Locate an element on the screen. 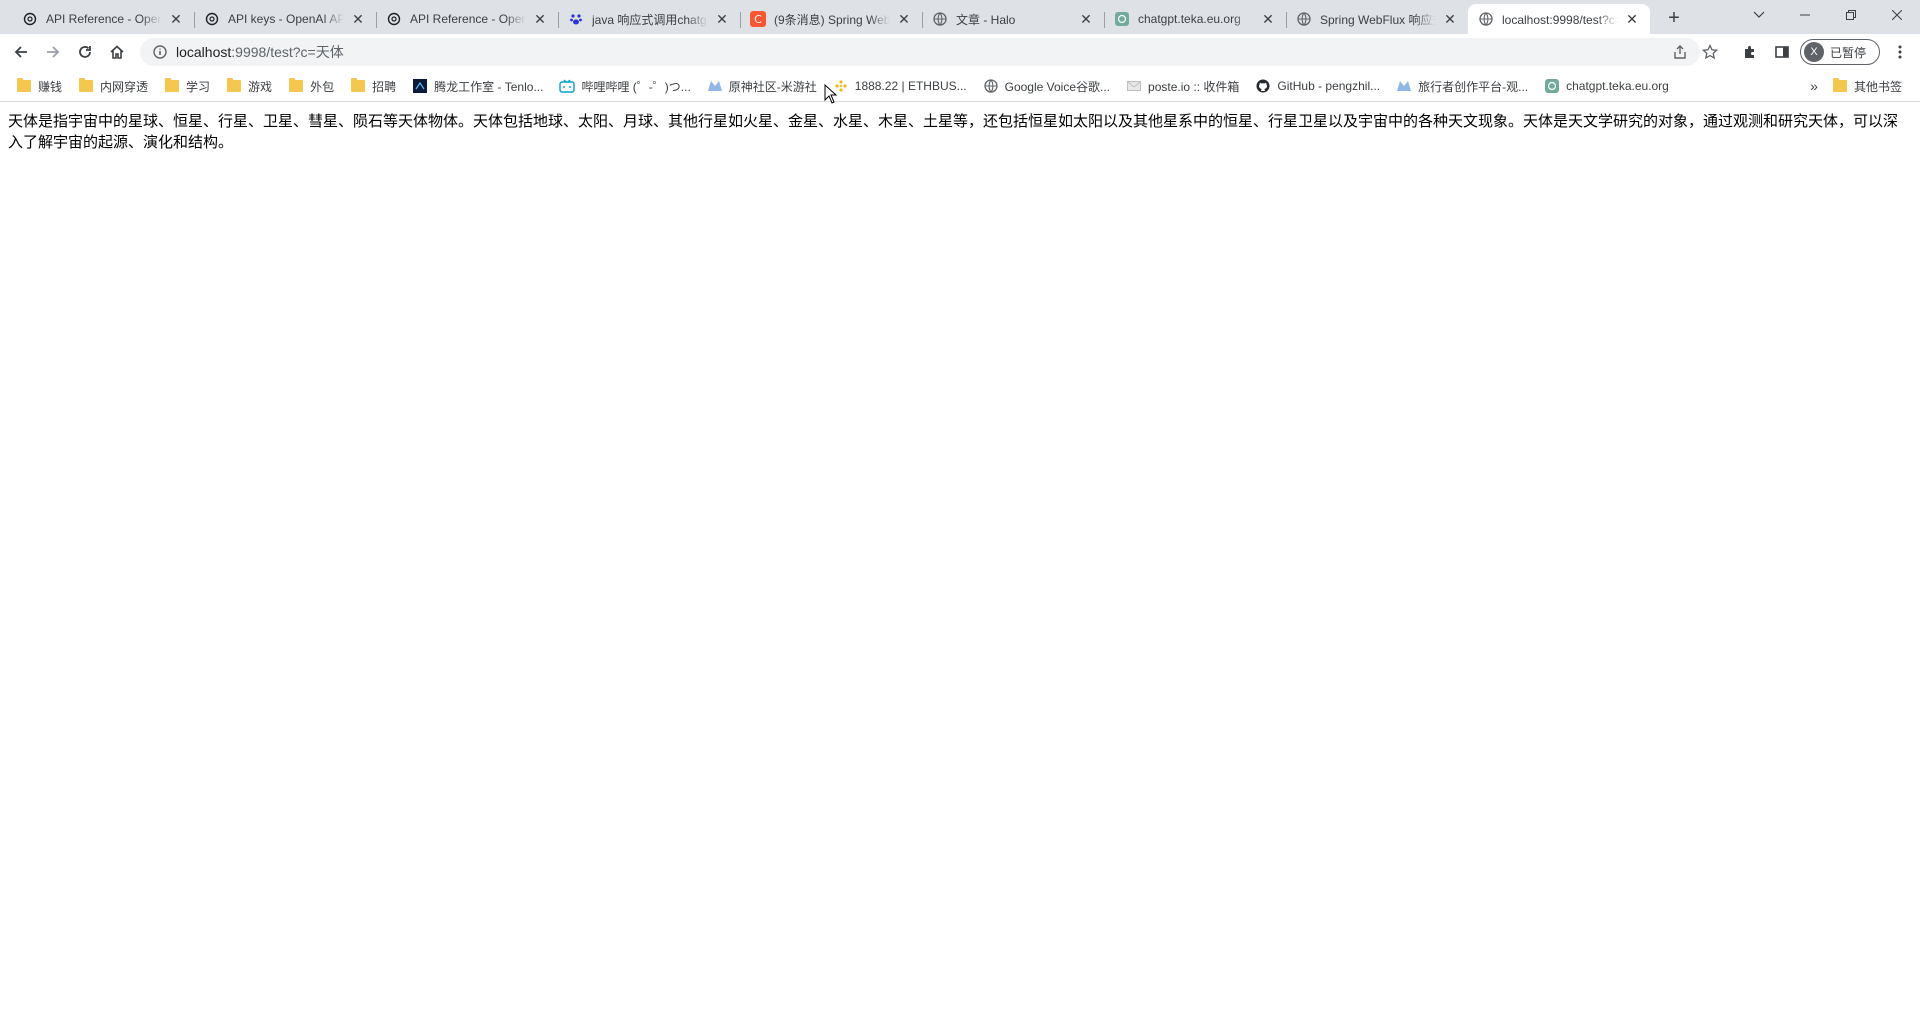 This screenshot has width=1920, height=1032. tab: 文章 - Halo ✕ is located at coordinates (1013, 19).